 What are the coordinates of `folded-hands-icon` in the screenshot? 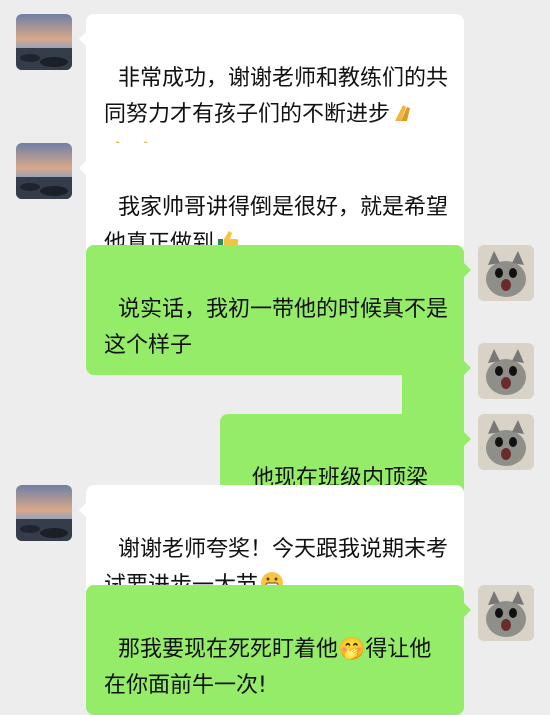 It's located at (404, 112).